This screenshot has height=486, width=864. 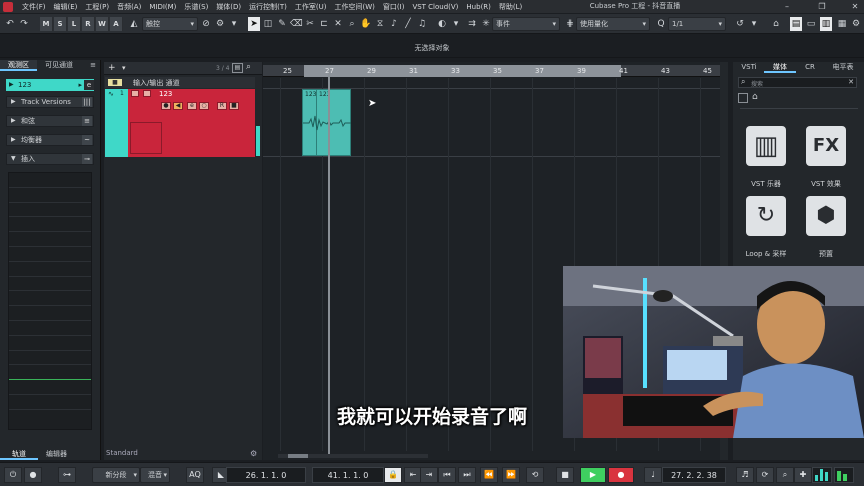 What do you see at coordinates (234, 106) in the screenshot?
I see `write-button: ■` at bounding box center [234, 106].